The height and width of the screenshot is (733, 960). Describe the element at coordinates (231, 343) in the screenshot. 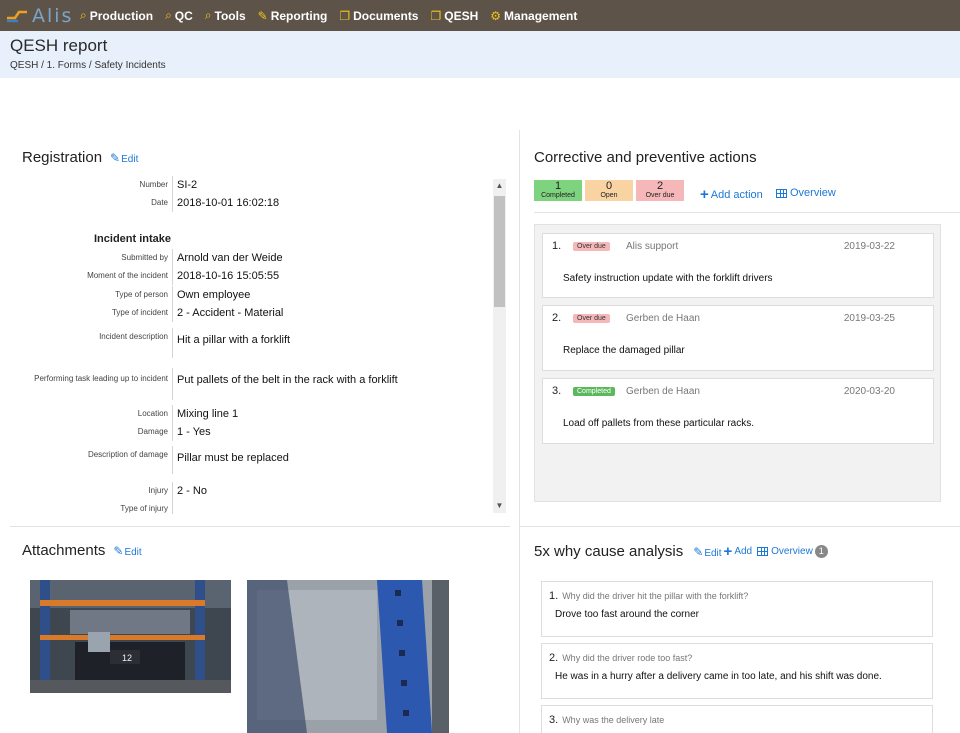

I see `field-value: Hit a pillar with a forklift` at that location.